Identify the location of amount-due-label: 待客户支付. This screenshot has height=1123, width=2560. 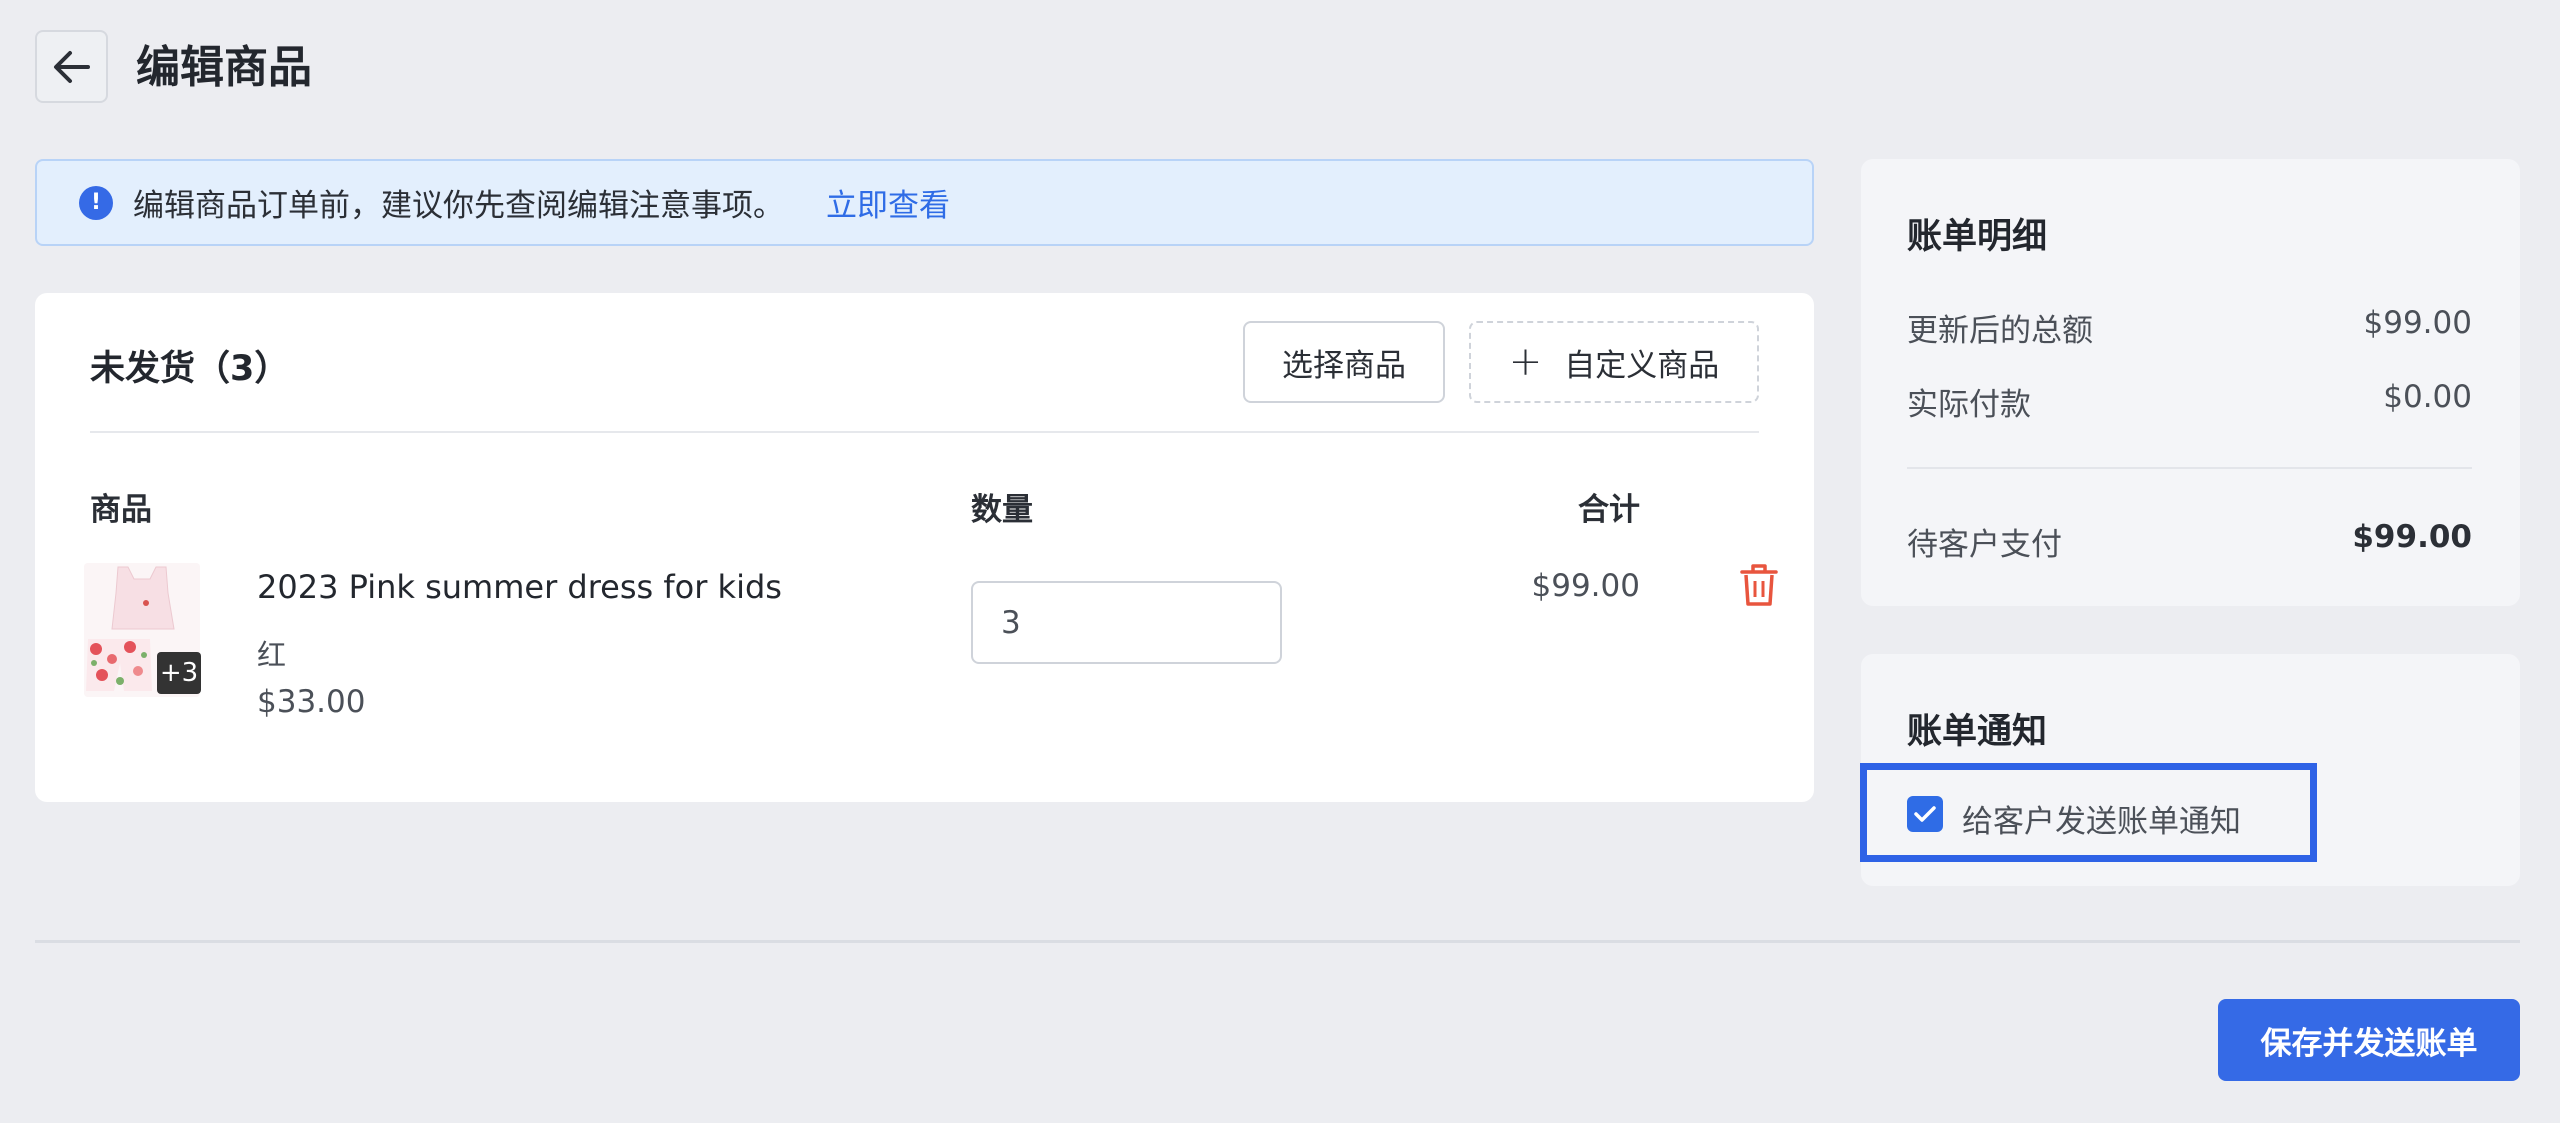
(1984, 545).